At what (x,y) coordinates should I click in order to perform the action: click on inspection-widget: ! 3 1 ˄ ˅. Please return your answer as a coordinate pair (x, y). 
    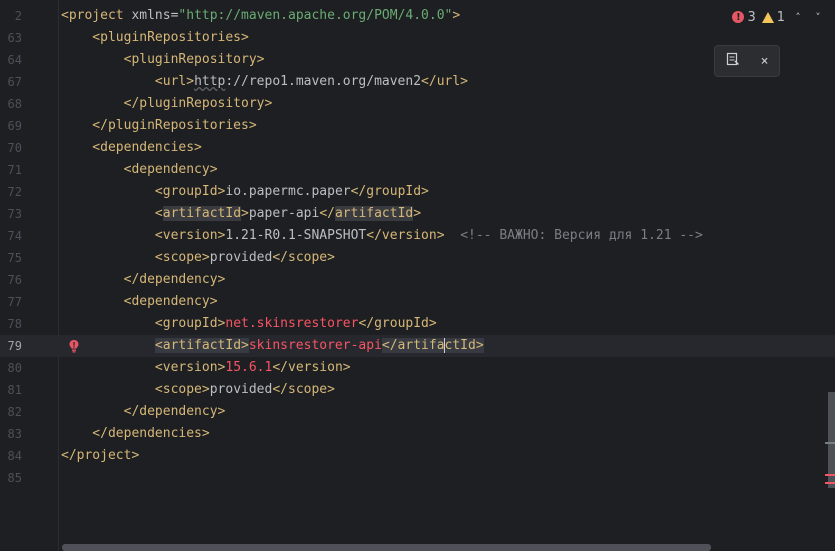
    Looking at the image, I should click on (778, 17).